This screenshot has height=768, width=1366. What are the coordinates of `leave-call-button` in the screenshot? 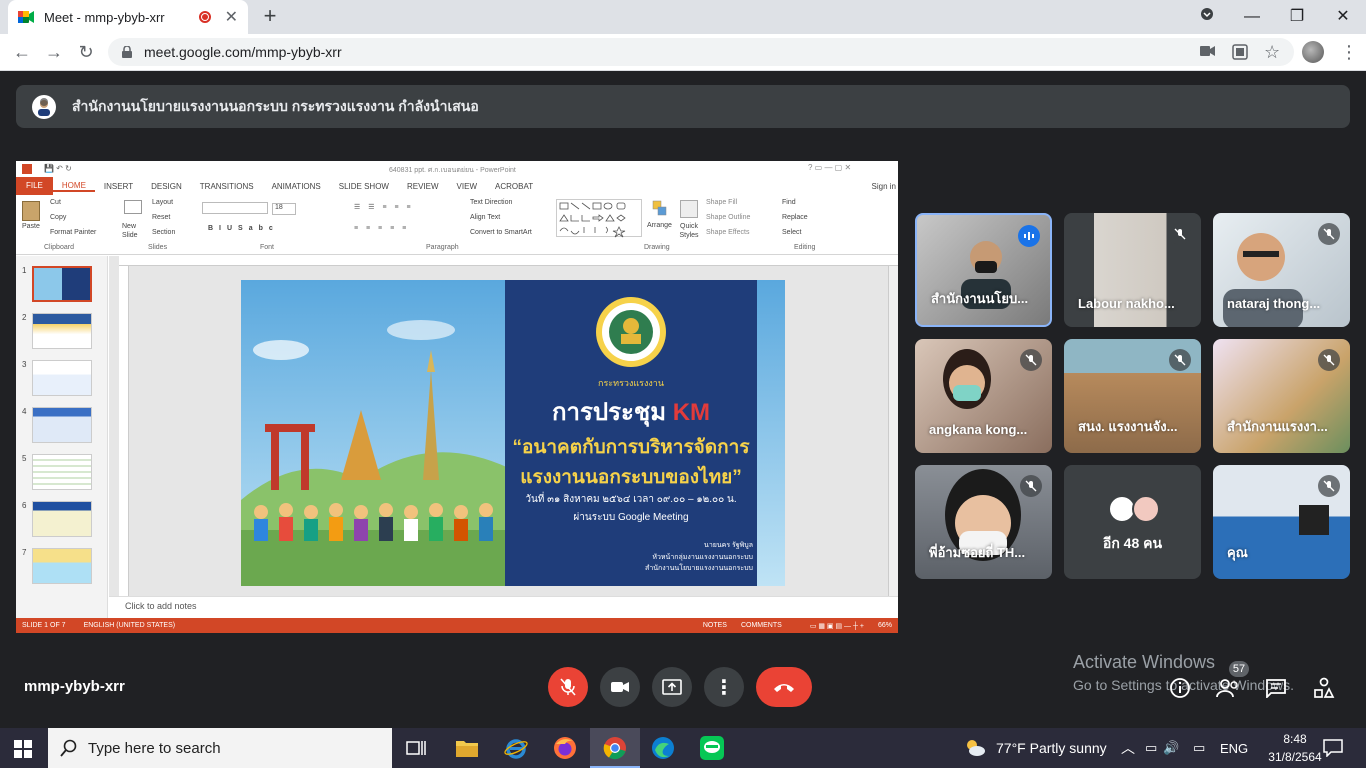 It's located at (784, 687).